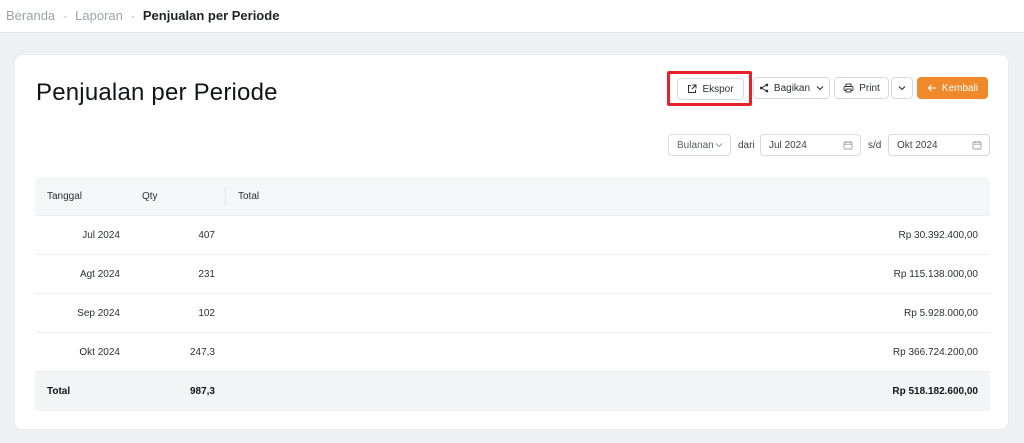 This screenshot has height=443, width=1024. What do you see at coordinates (869, 88) in the screenshot?
I see `print-label: Print` at bounding box center [869, 88].